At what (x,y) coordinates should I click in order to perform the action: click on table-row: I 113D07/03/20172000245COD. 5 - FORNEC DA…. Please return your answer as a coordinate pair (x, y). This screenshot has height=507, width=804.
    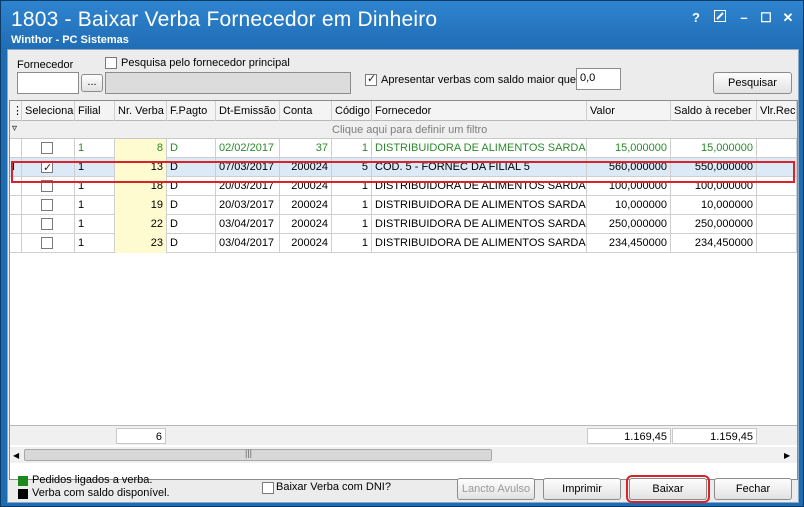
    Looking at the image, I should click on (403, 167).